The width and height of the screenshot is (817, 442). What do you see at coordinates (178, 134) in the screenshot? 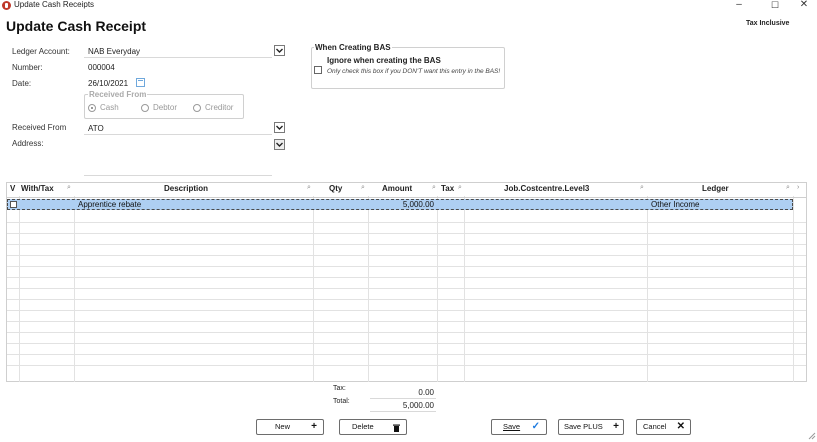
I see `received-from-underline` at bounding box center [178, 134].